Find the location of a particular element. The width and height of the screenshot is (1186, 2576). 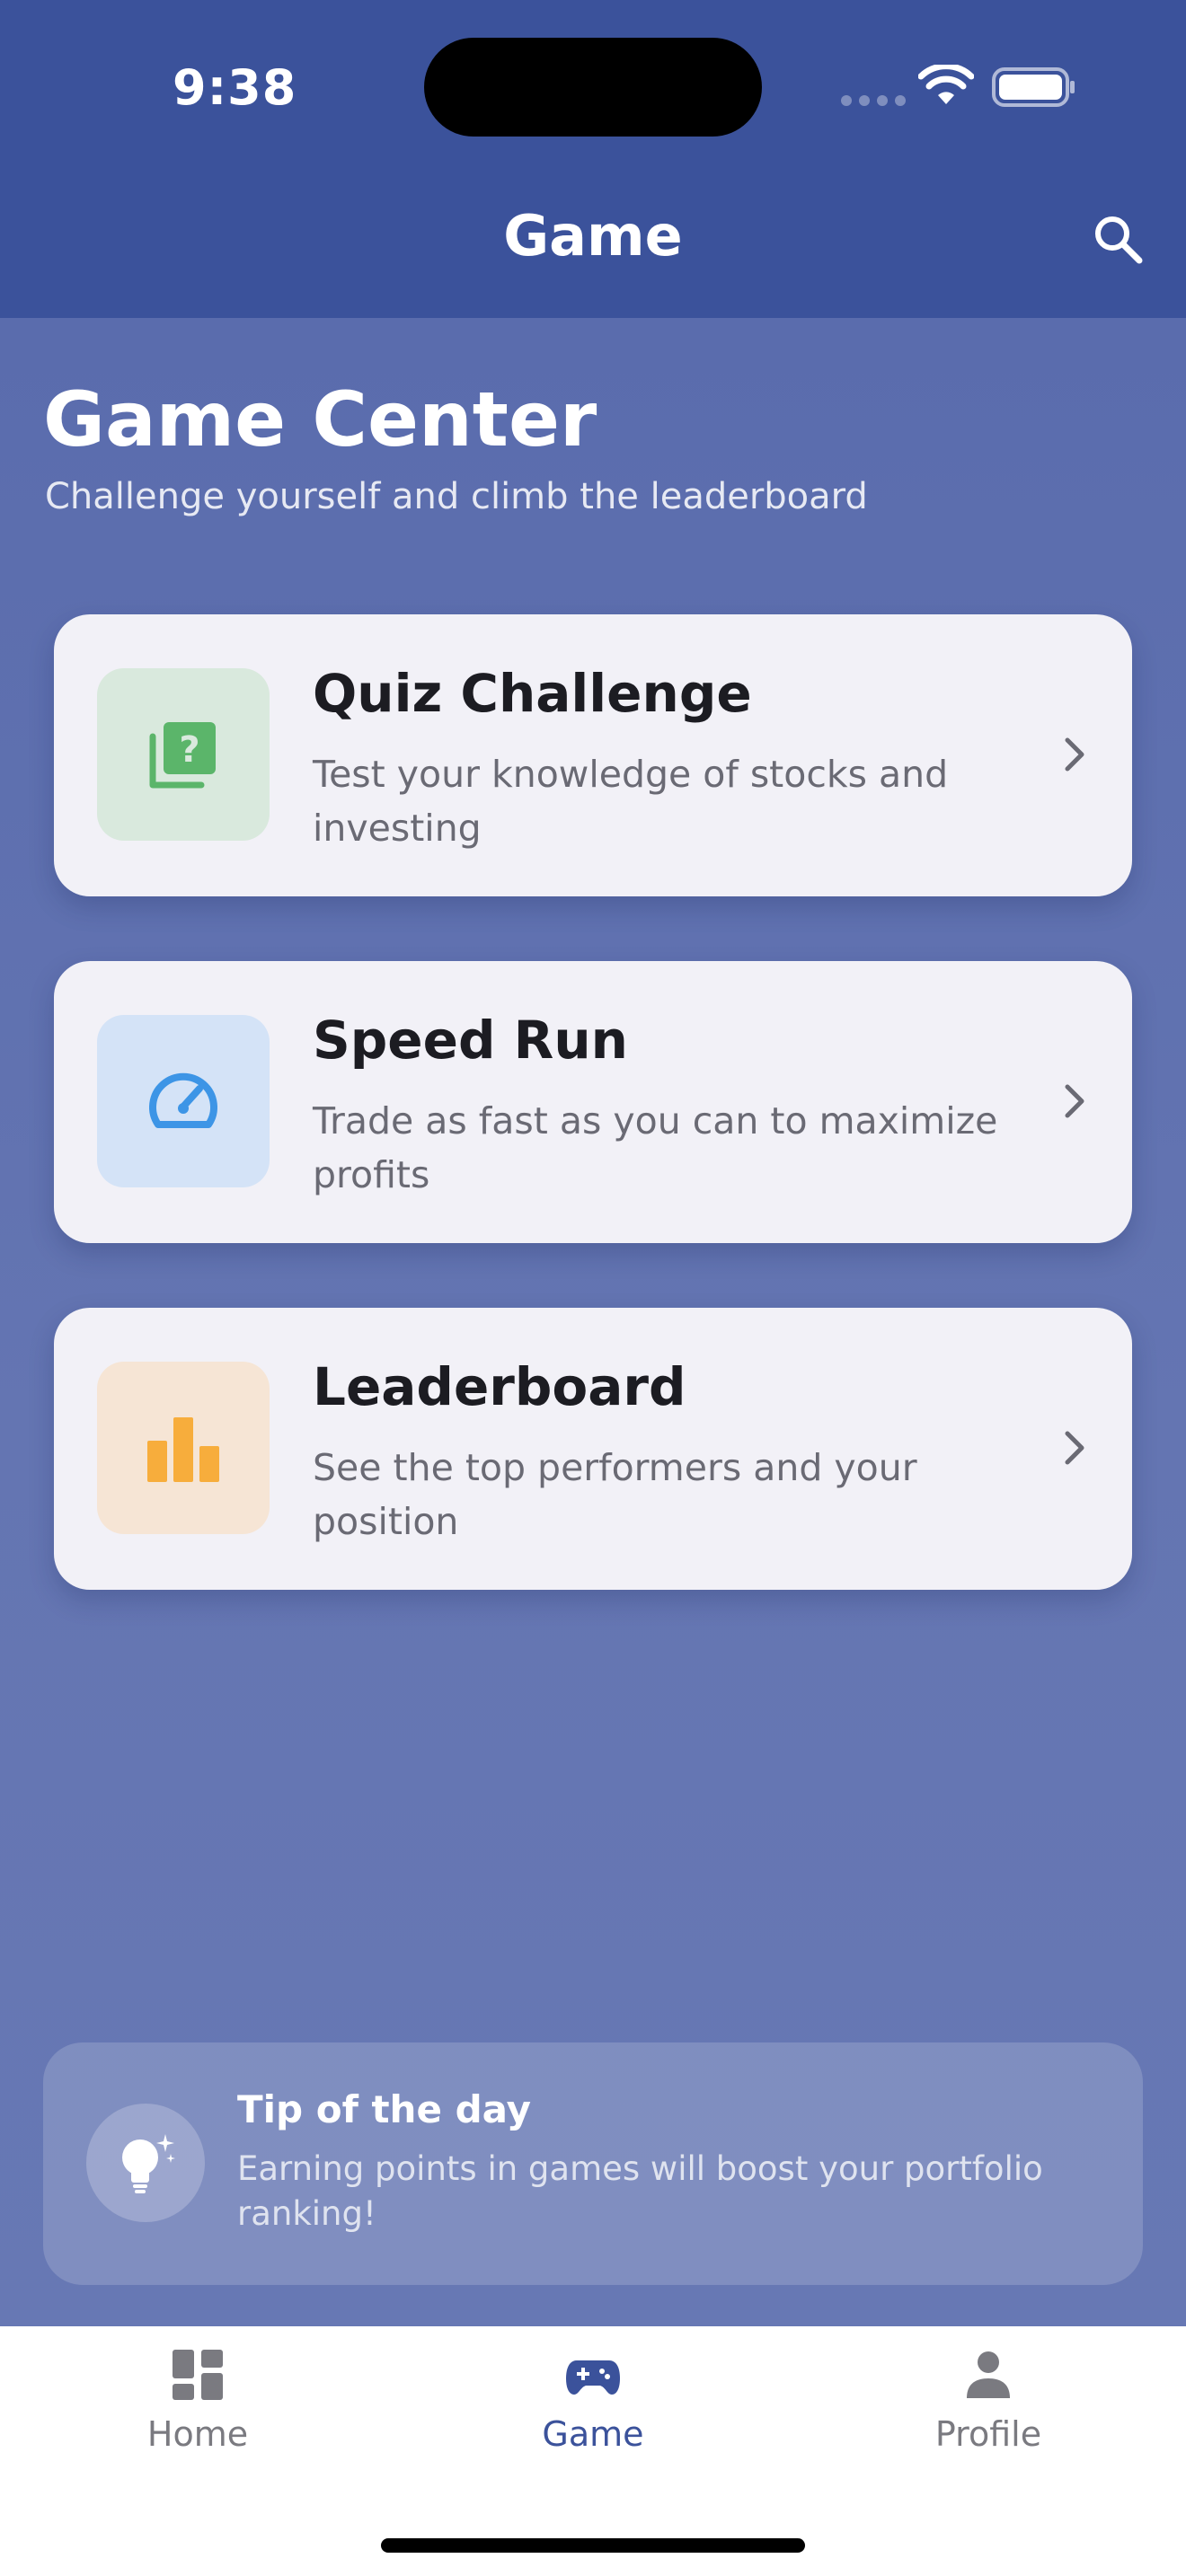

page-title: Game Center is located at coordinates (320, 419).